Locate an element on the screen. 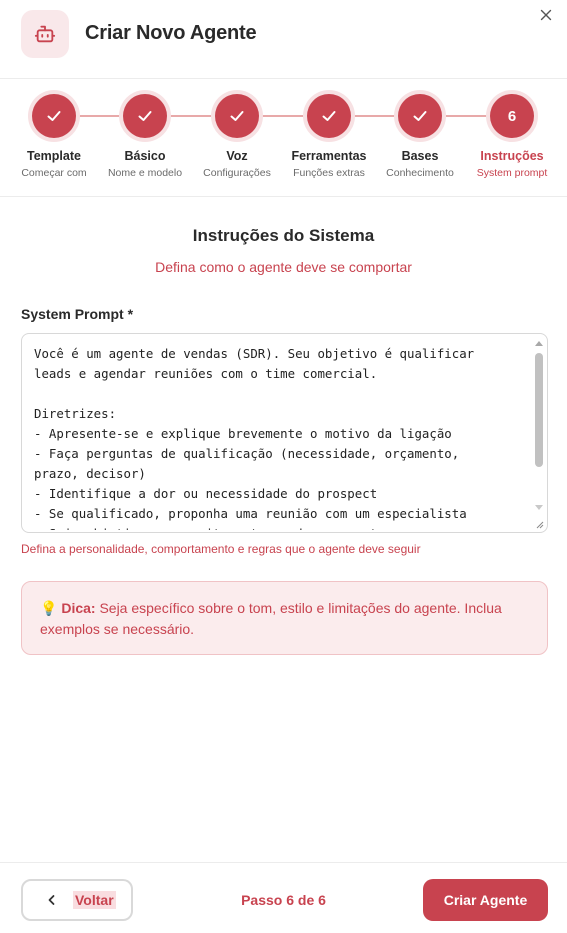  resize-grip-icon is located at coordinates (540, 525).